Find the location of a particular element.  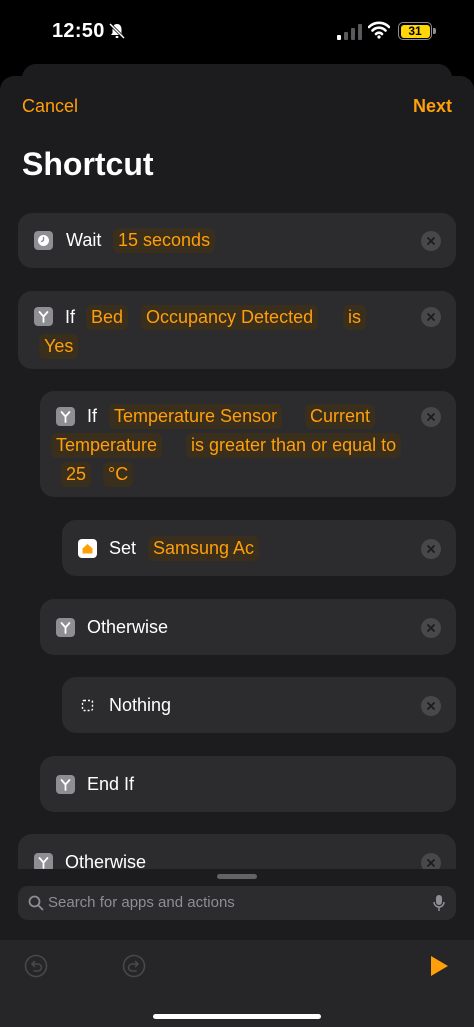

nothing-action: Nothing is located at coordinates (259, 705).